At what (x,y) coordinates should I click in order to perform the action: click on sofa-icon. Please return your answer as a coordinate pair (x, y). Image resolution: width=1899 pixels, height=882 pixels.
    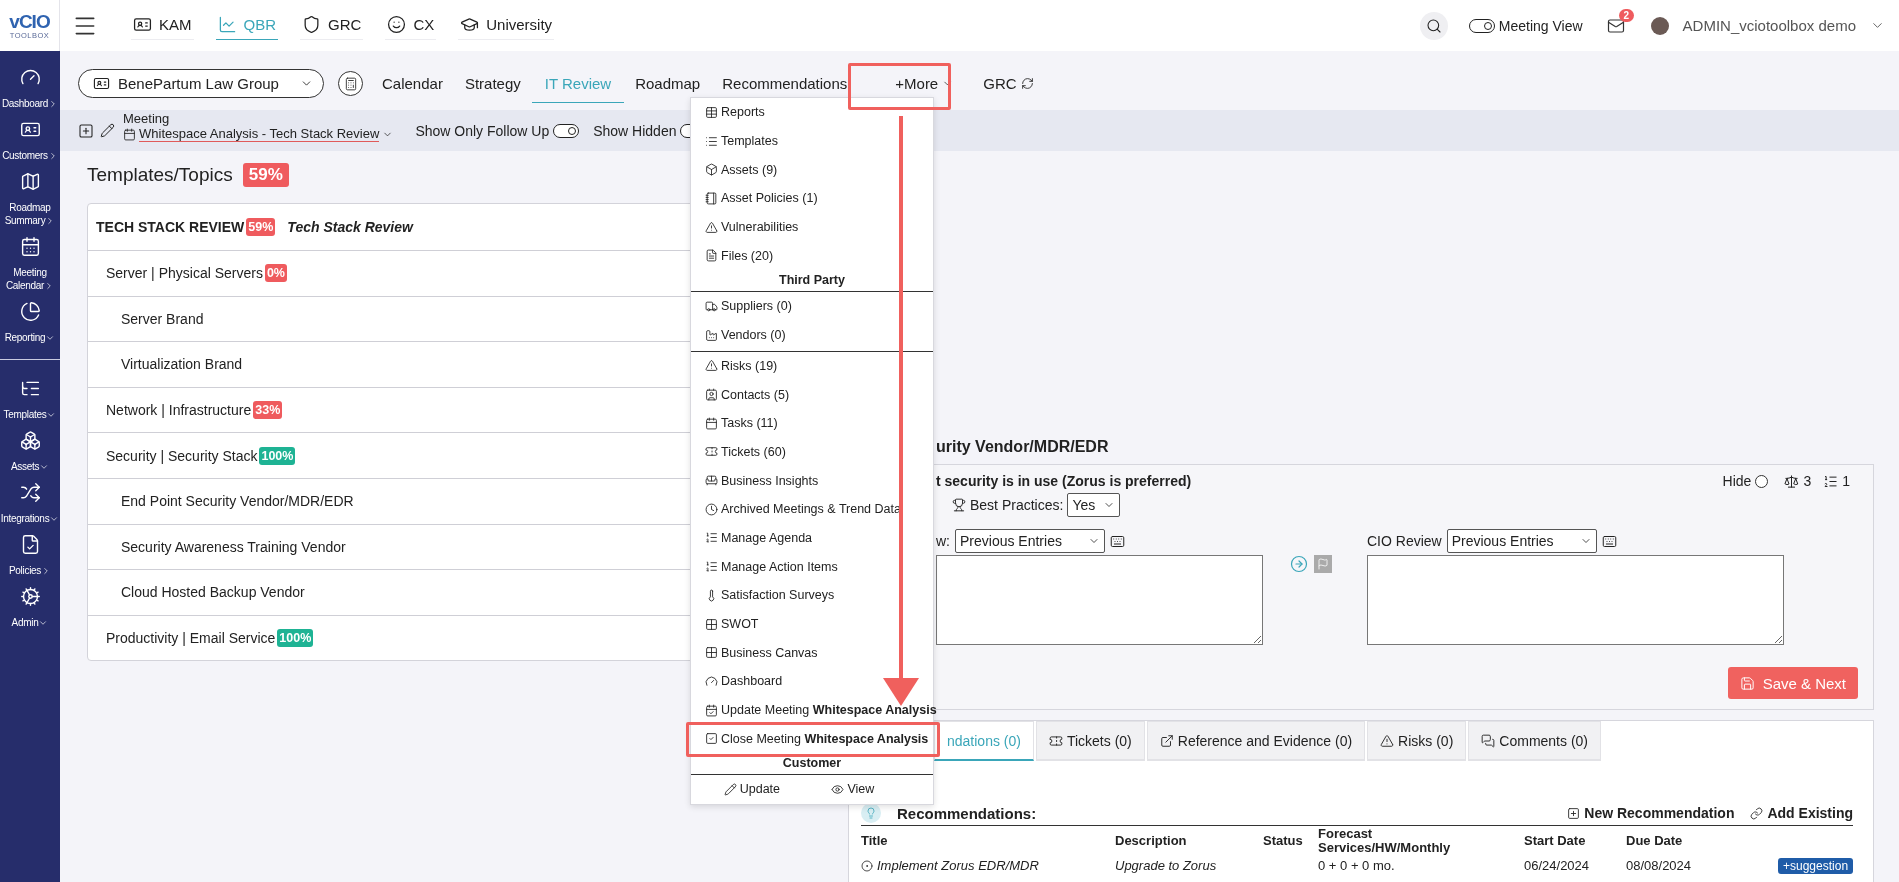
    Looking at the image, I should click on (711, 481).